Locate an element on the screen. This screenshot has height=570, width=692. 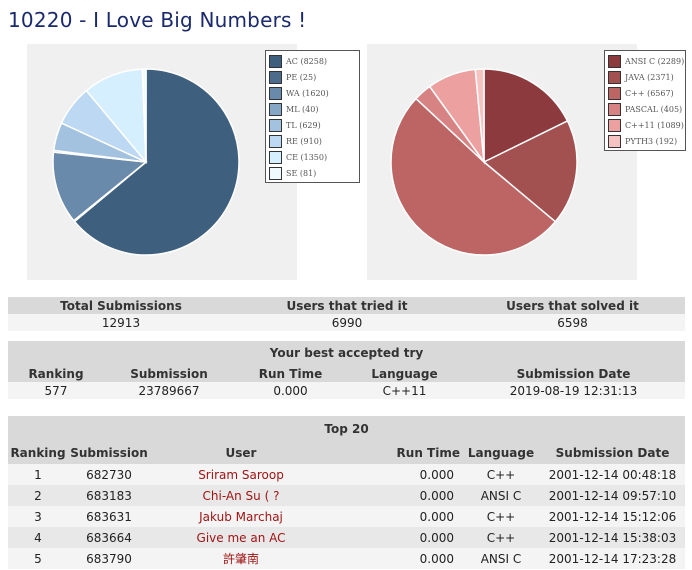
row-submission: 683664 is located at coordinates (109, 537).